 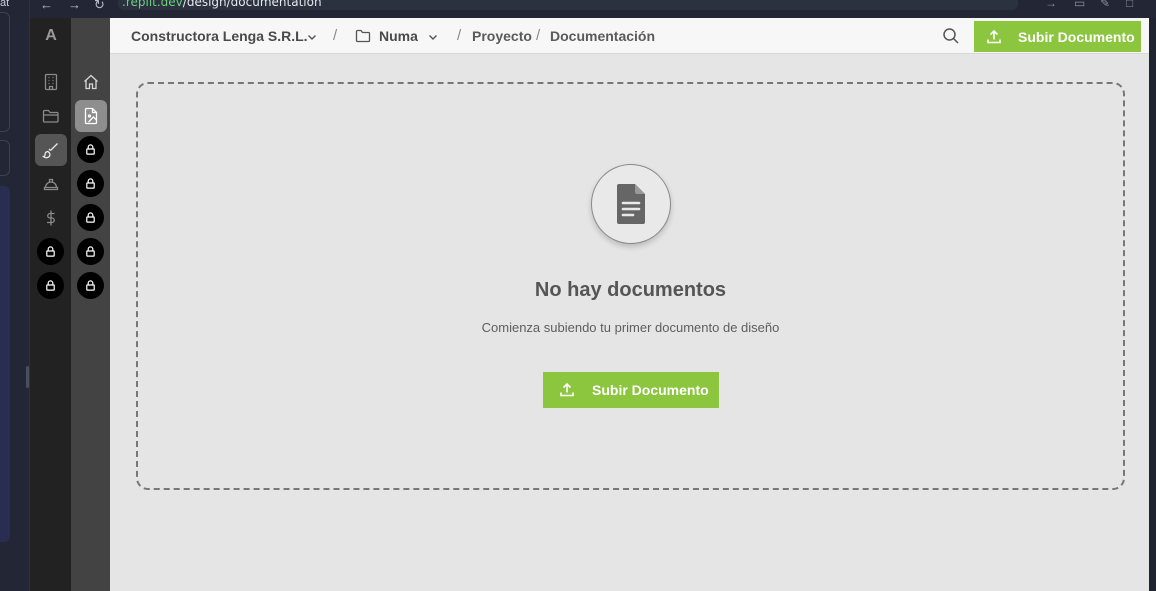 I want to click on helmet-icon, so click(x=51, y=184).